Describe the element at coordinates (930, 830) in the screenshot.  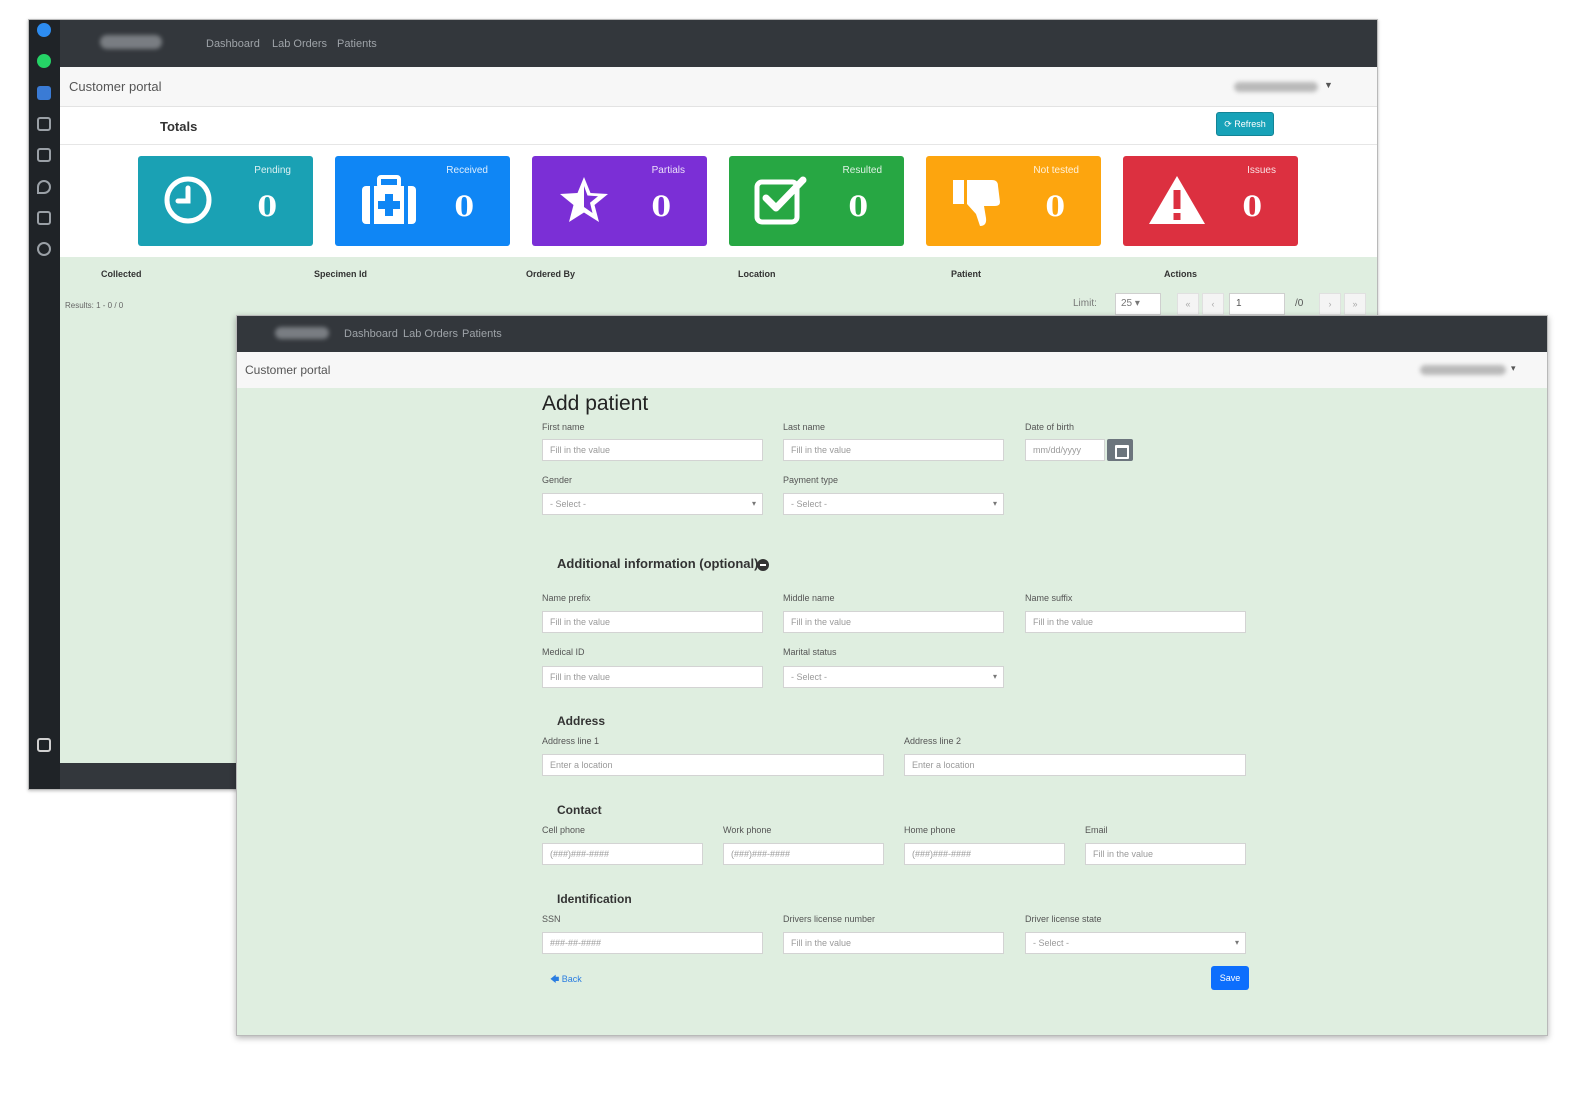
I see `home-phone-label: Home phone` at that location.